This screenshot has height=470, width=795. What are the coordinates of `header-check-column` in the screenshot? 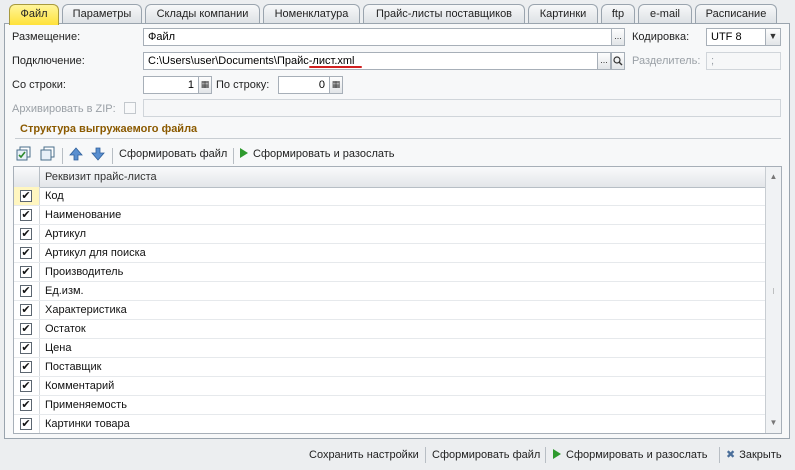 It's located at (27, 177).